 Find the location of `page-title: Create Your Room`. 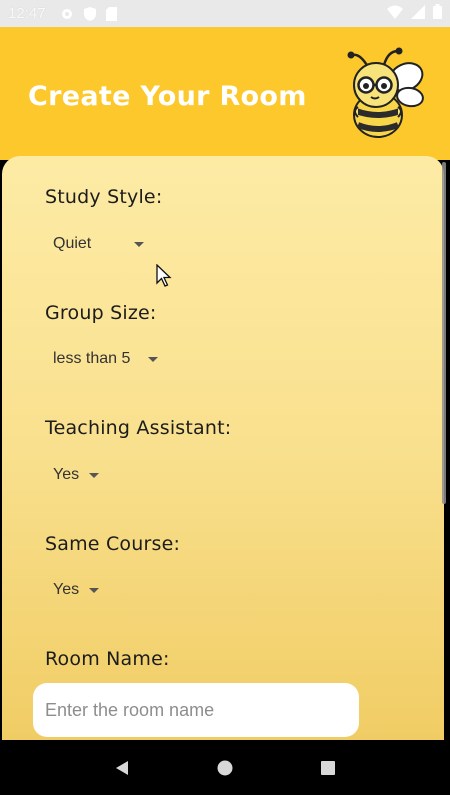

page-title: Create Your Room is located at coordinates (167, 96).